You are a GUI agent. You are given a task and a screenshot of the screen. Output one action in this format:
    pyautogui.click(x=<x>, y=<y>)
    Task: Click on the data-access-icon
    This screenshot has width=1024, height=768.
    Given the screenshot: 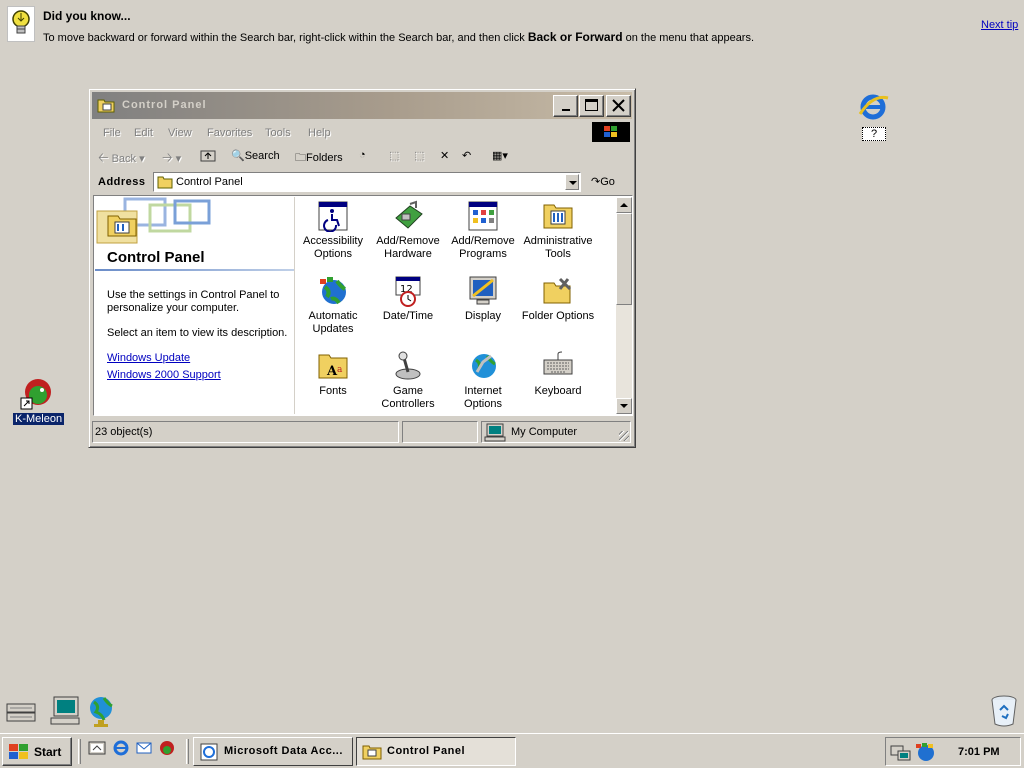 What is the action you would take?
    pyautogui.click(x=209, y=752)
    